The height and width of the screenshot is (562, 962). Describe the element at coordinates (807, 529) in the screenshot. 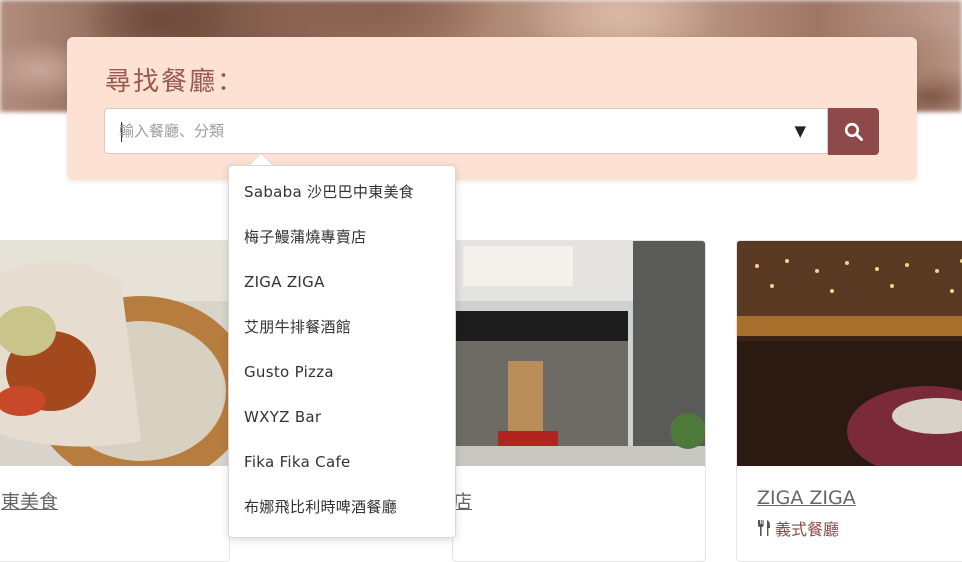

I see `card-category-label: 義式餐廳` at that location.